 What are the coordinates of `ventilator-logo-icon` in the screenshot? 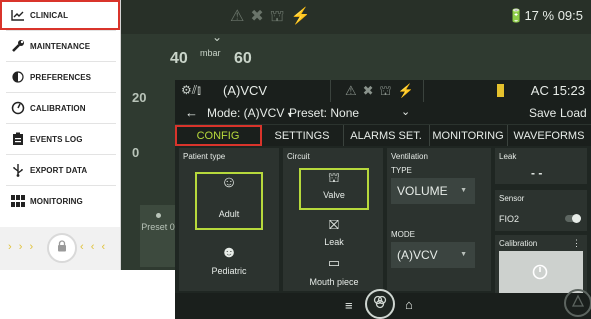 It's located at (578, 303).